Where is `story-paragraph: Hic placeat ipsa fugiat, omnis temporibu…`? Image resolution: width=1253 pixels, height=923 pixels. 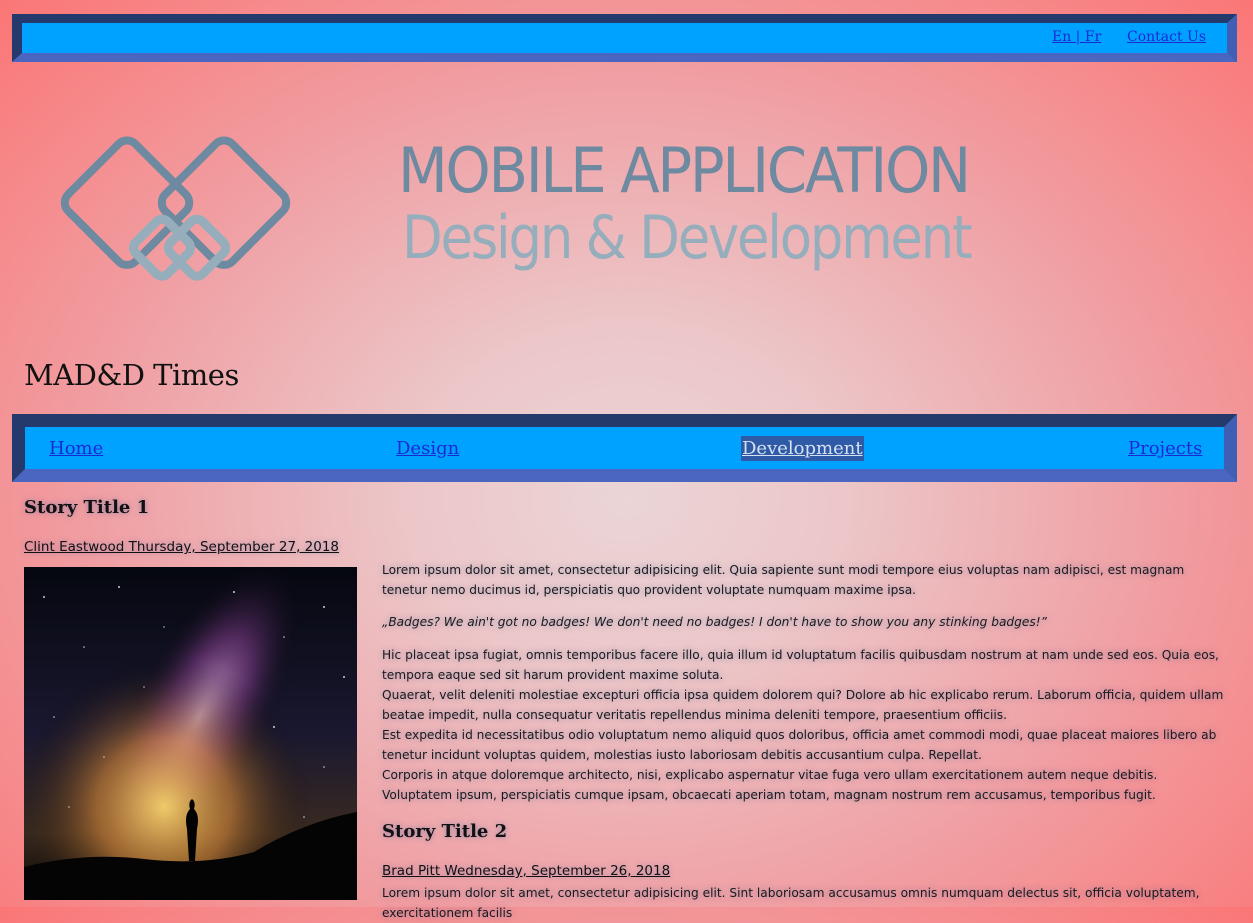
story-paragraph: Hic placeat ipsa fugiat, omnis temporibu… is located at coordinates (800, 665).